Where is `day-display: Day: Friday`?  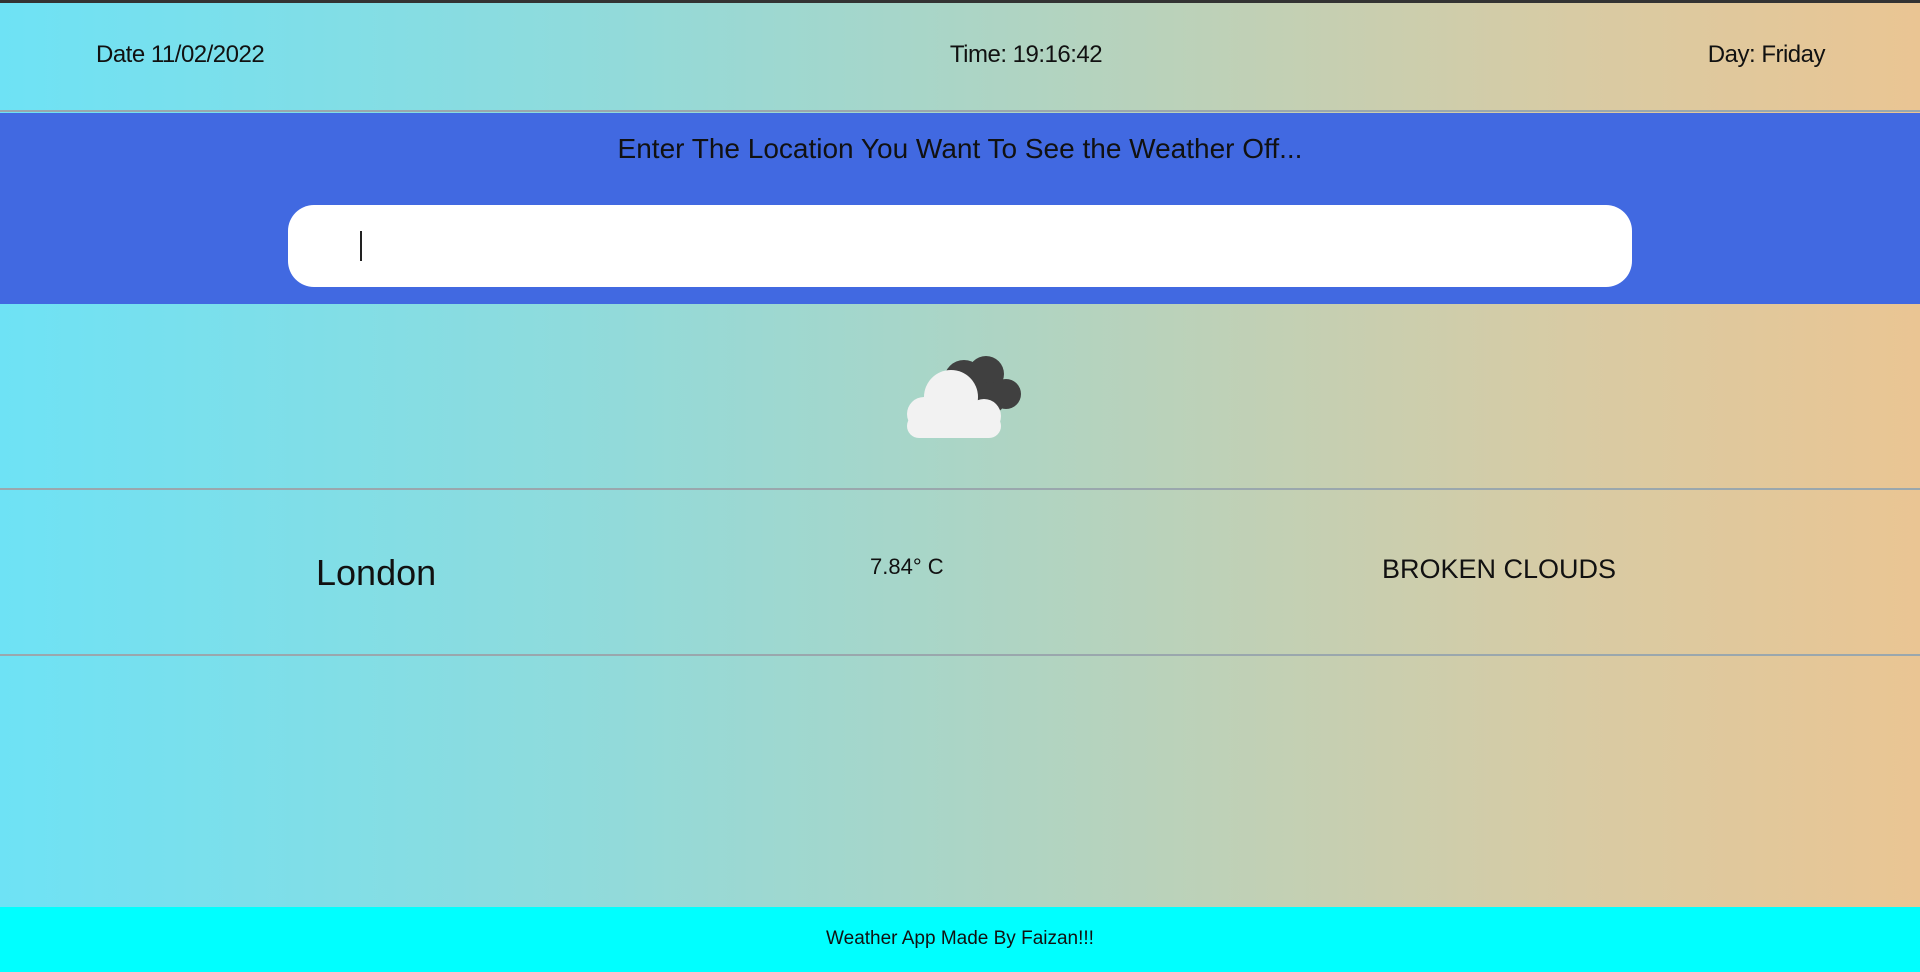
day-display: Day: Friday is located at coordinates (1766, 54).